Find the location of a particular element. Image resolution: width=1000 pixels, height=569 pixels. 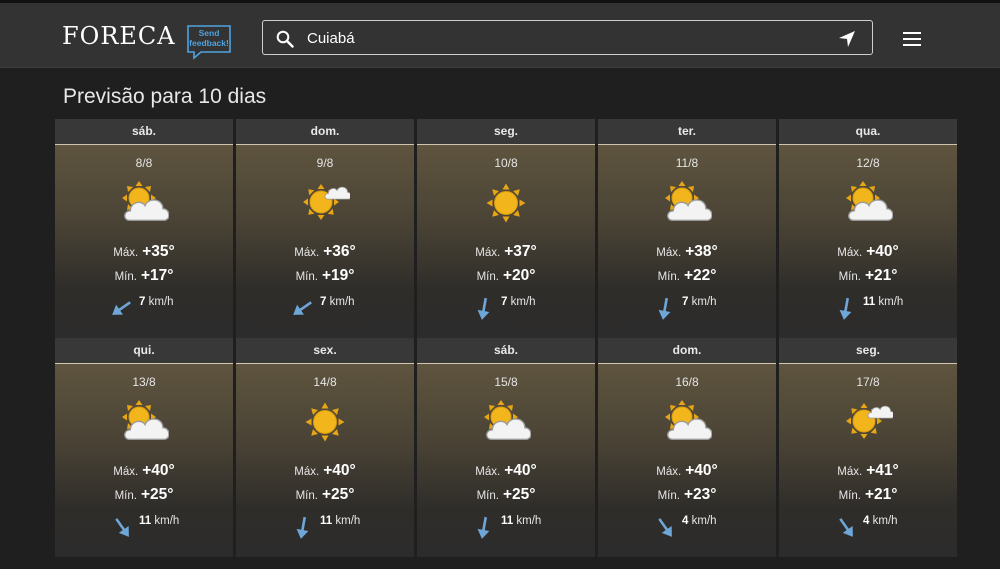

day-card: dom. 9/8 Máx. +36° Mín. +19° 7 km/h is located at coordinates (325, 228).